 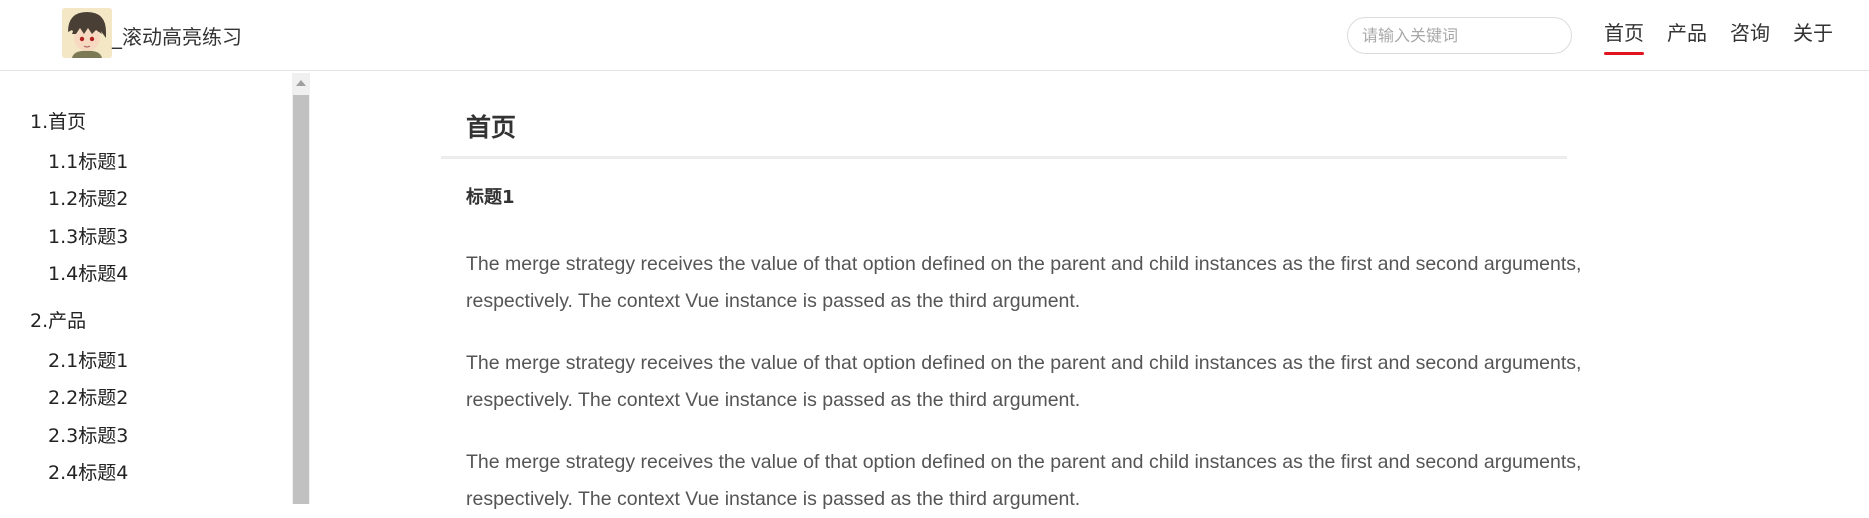 What do you see at coordinates (58, 321) in the screenshot?
I see `toc-group-products: 2.产品` at bounding box center [58, 321].